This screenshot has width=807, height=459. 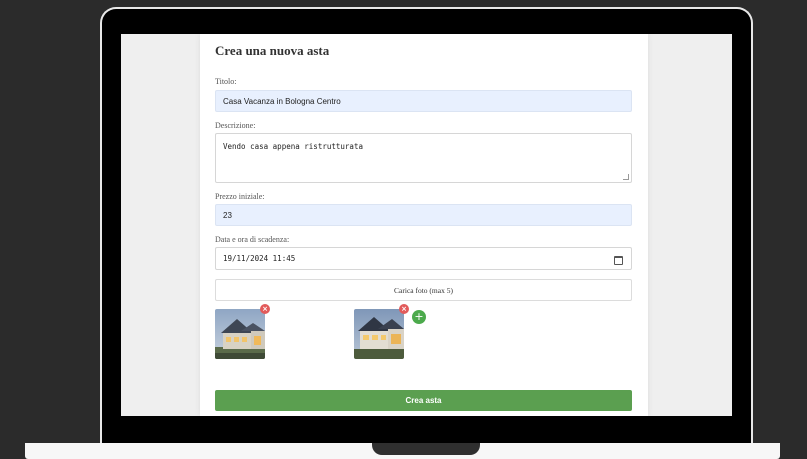 I want to click on descrizione-textarea-value: Vendo casa appena ristrutturata, so click(x=293, y=146).